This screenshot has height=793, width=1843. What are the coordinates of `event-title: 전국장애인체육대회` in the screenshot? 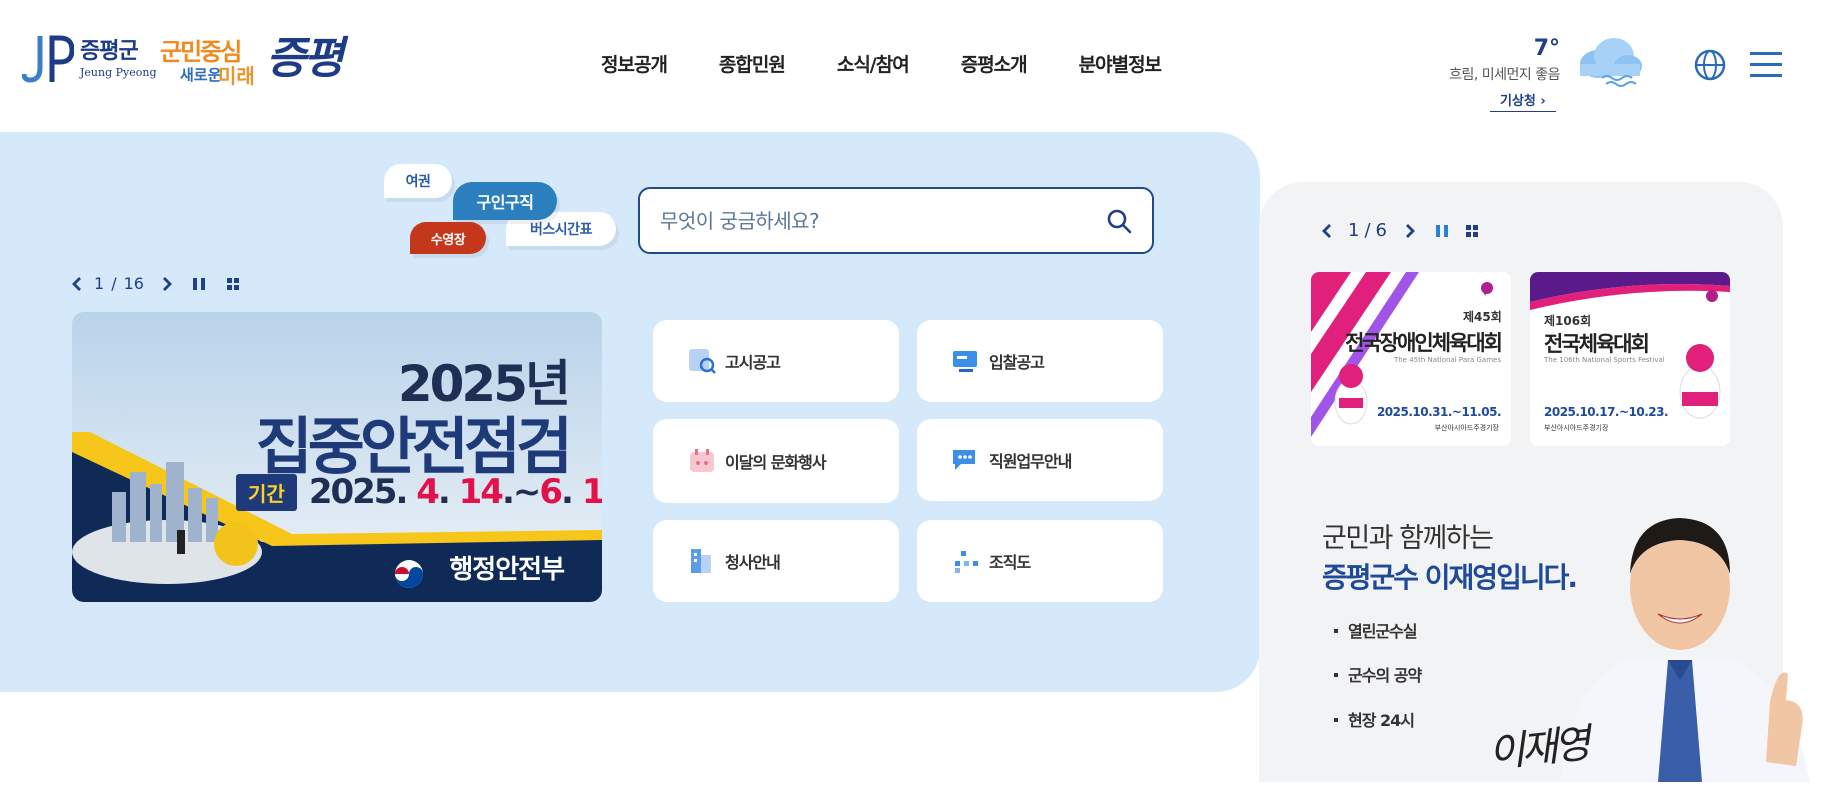 It's located at (1424, 343).